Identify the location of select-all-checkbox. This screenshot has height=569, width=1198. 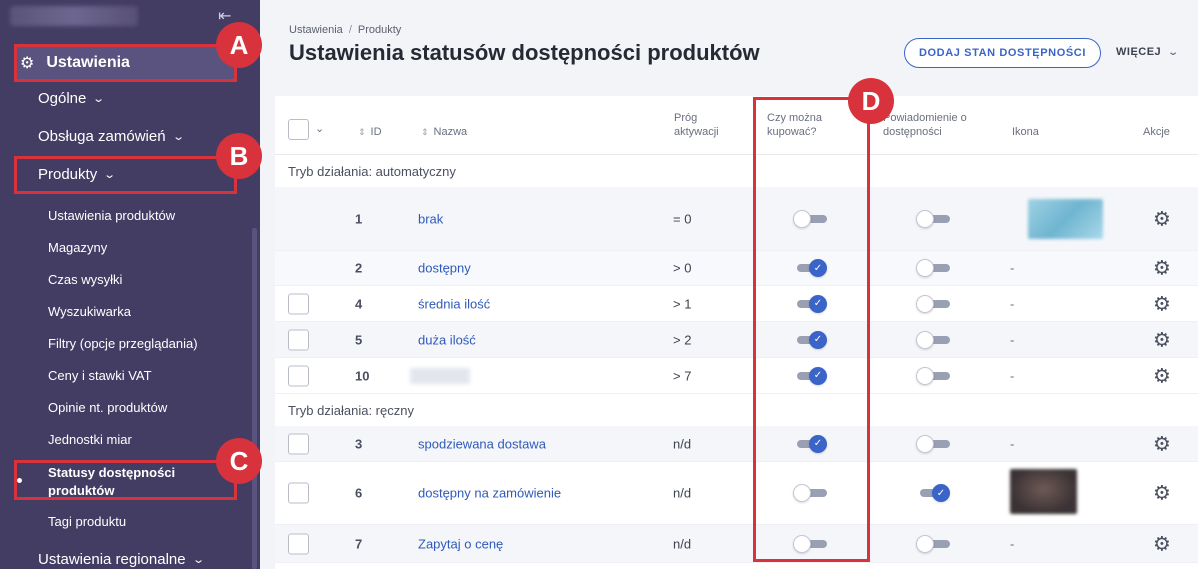
(298, 129).